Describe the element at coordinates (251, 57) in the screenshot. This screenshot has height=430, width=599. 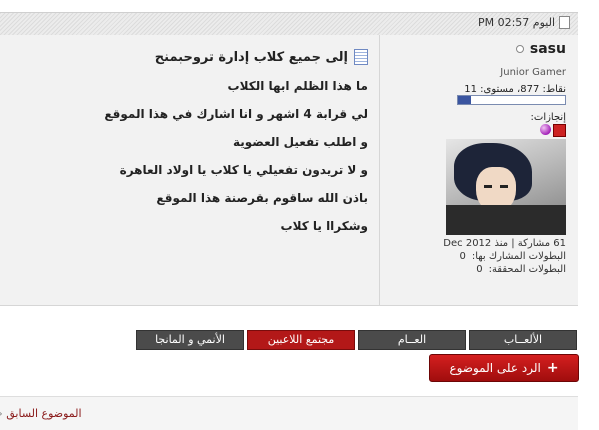
I see `post-title-text: إلى جميع كلاب إدارة تروحبمنح` at that location.